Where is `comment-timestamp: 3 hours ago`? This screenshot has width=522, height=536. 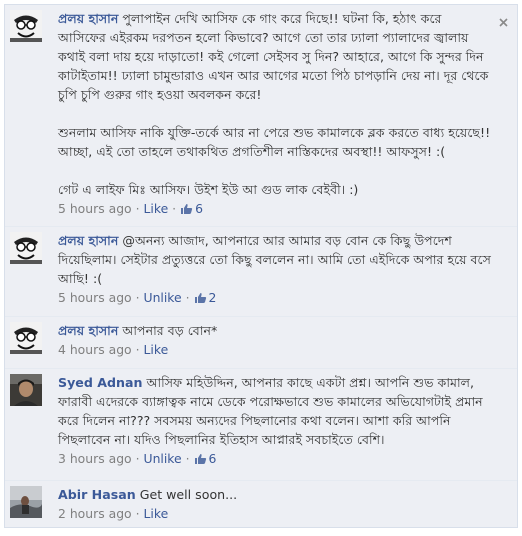
comment-timestamp: 3 hours ago is located at coordinates (95, 458).